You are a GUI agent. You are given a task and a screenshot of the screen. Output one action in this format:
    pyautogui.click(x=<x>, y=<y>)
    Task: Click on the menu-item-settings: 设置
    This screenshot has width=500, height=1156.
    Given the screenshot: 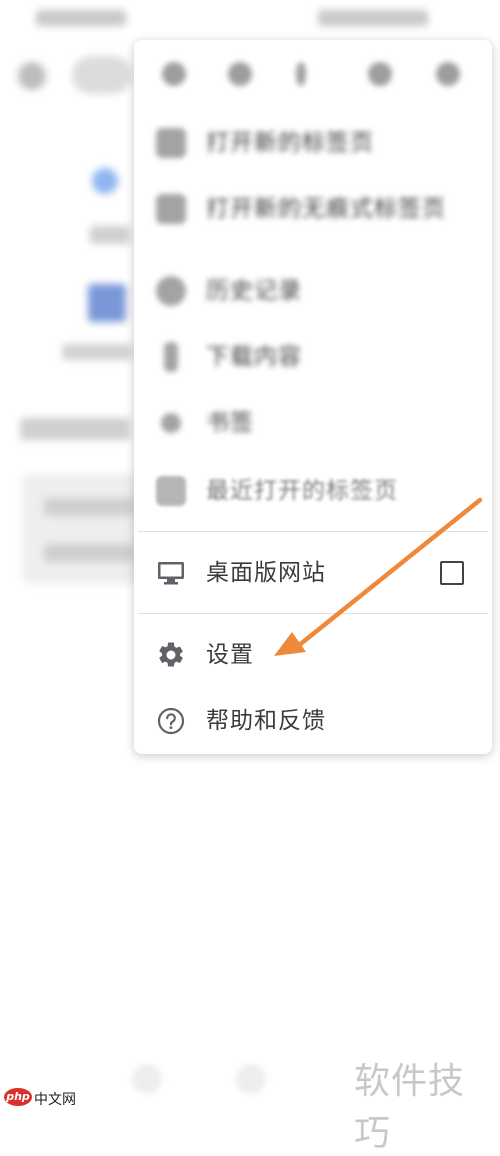 What is the action you would take?
    pyautogui.click(x=313, y=655)
    